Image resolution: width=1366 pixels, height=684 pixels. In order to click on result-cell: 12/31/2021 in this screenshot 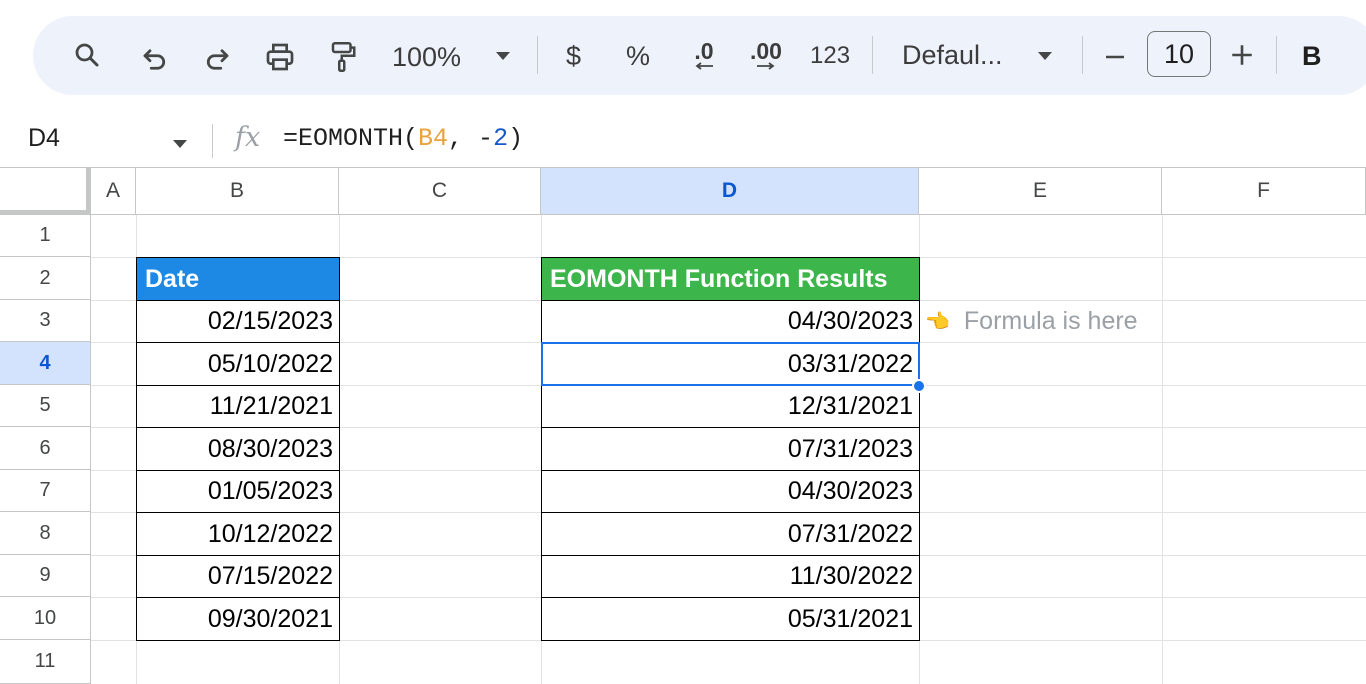, I will do `click(730, 406)`.